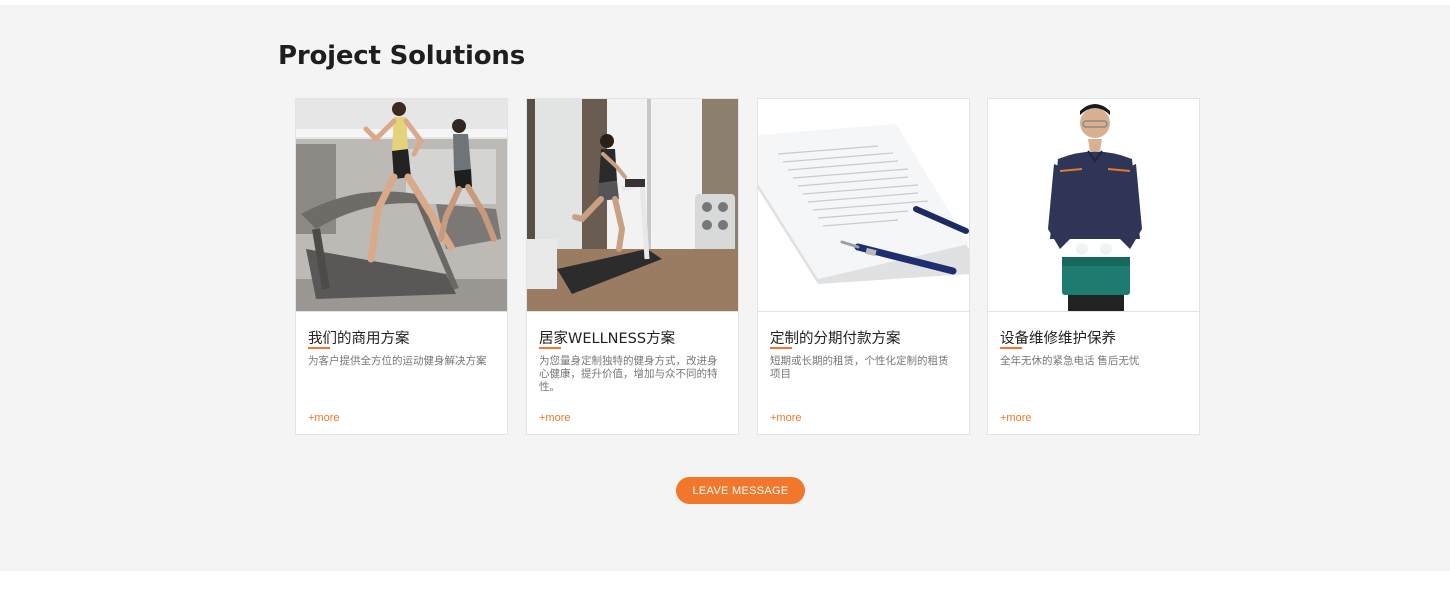 The height and width of the screenshot is (595, 1450). What do you see at coordinates (401, 56) in the screenshot?
I see `section-title: Project Solutions` at bounding box center [401, 56].